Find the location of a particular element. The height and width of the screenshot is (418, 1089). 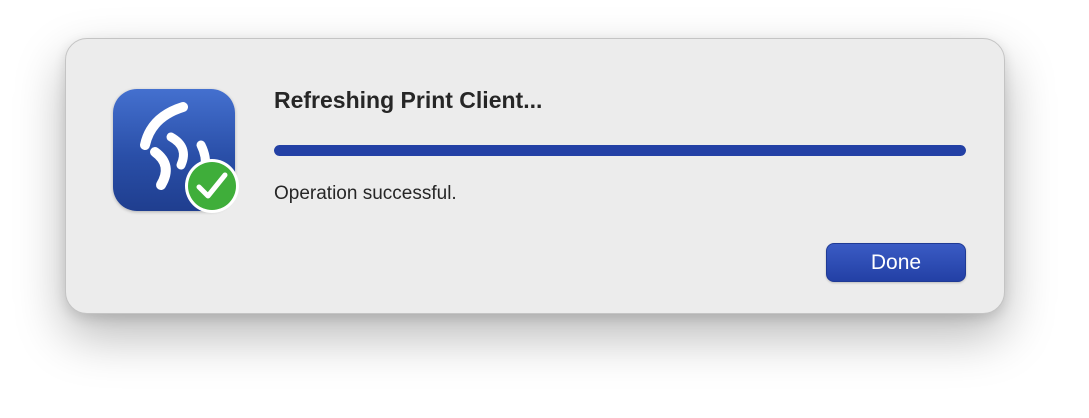

progress-bar is located at coordinates (620, 150).